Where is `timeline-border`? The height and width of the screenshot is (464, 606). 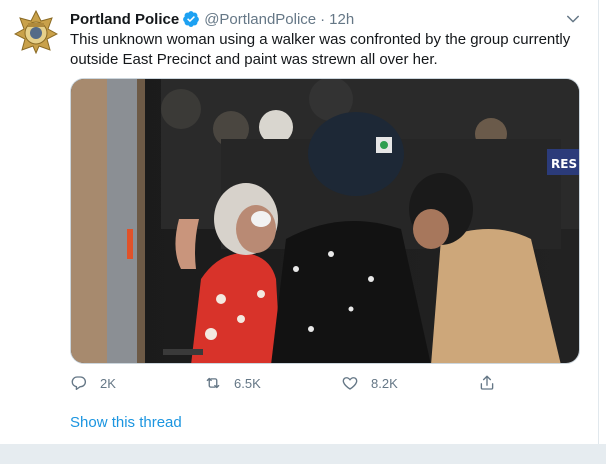 timeline-border is located at coordinates (598, 222).